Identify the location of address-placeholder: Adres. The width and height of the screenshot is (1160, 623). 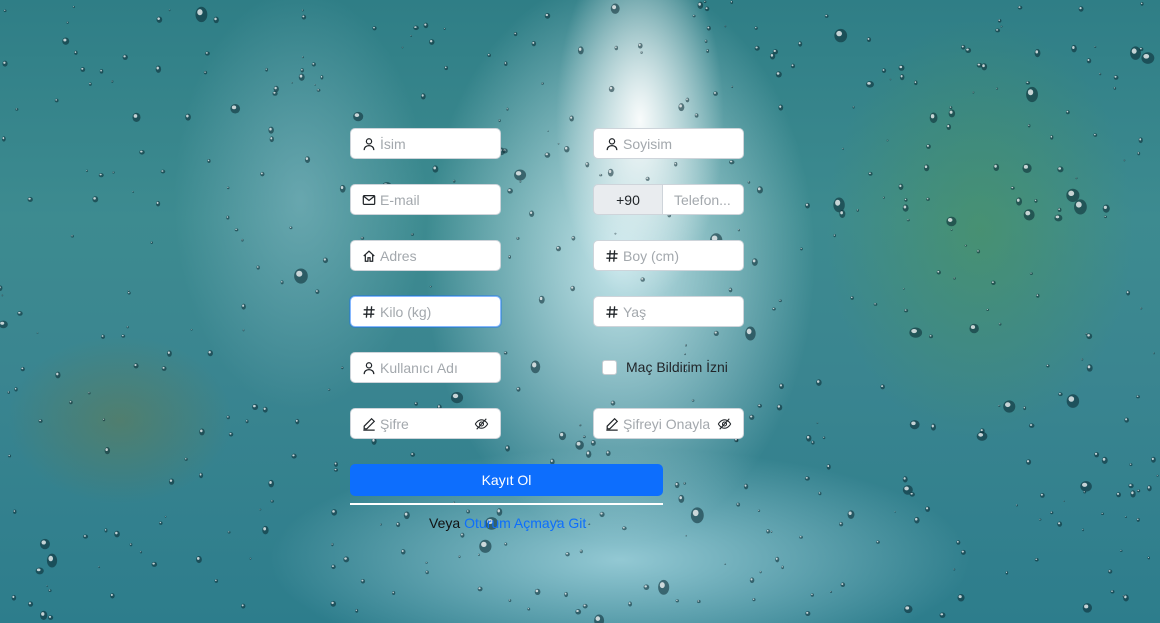
(398, 255).